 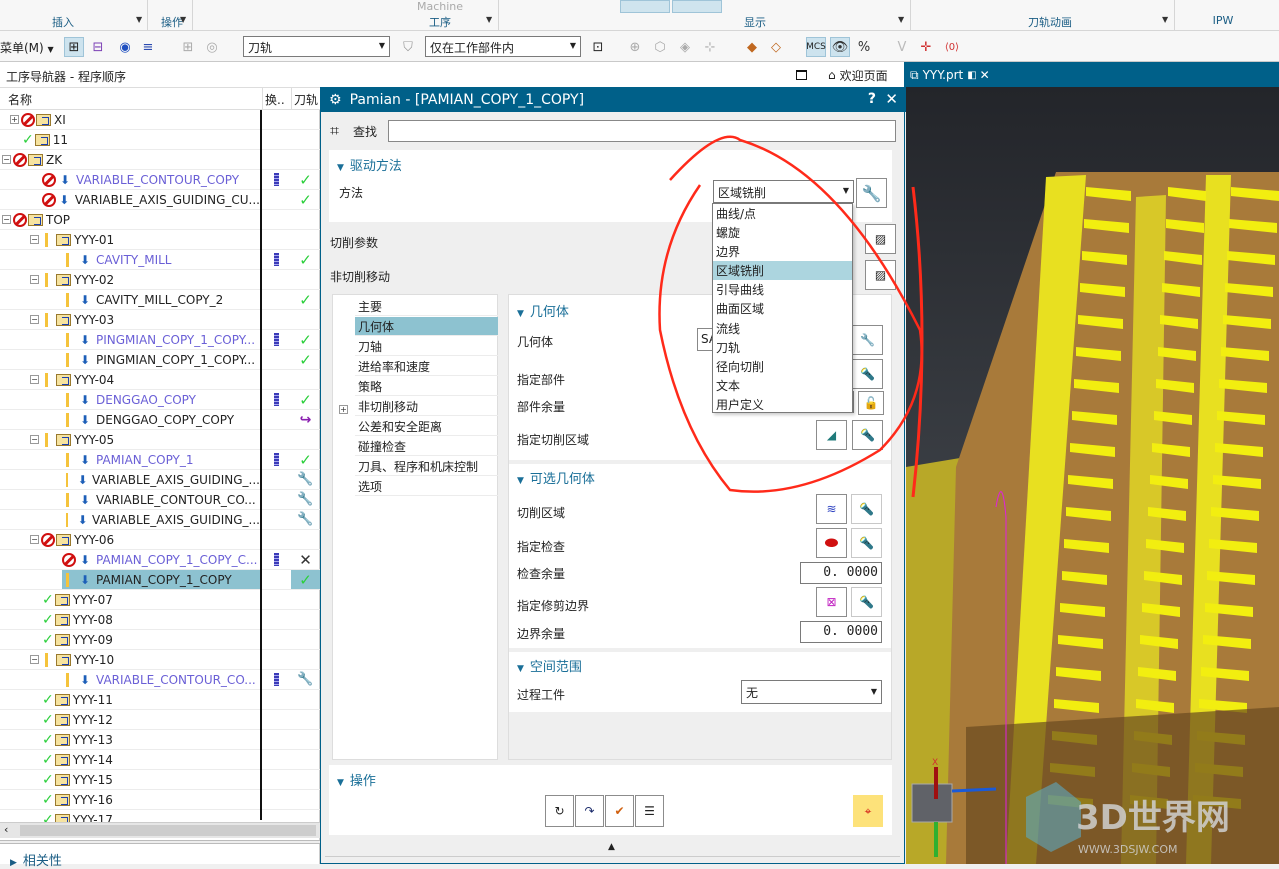 I want to click on method-option: 刀轨, so click(x=782, y=347).